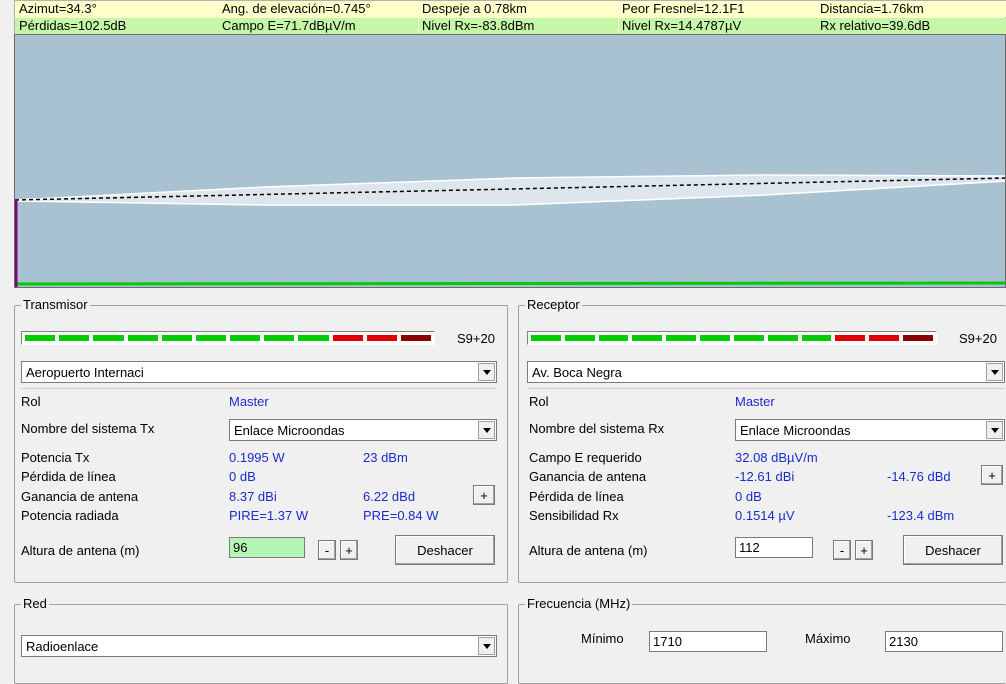 Image resolution: width=1006 pixels, height=684 pixels. I want to click on tx-height-plus-button: +, so click(349, 550).